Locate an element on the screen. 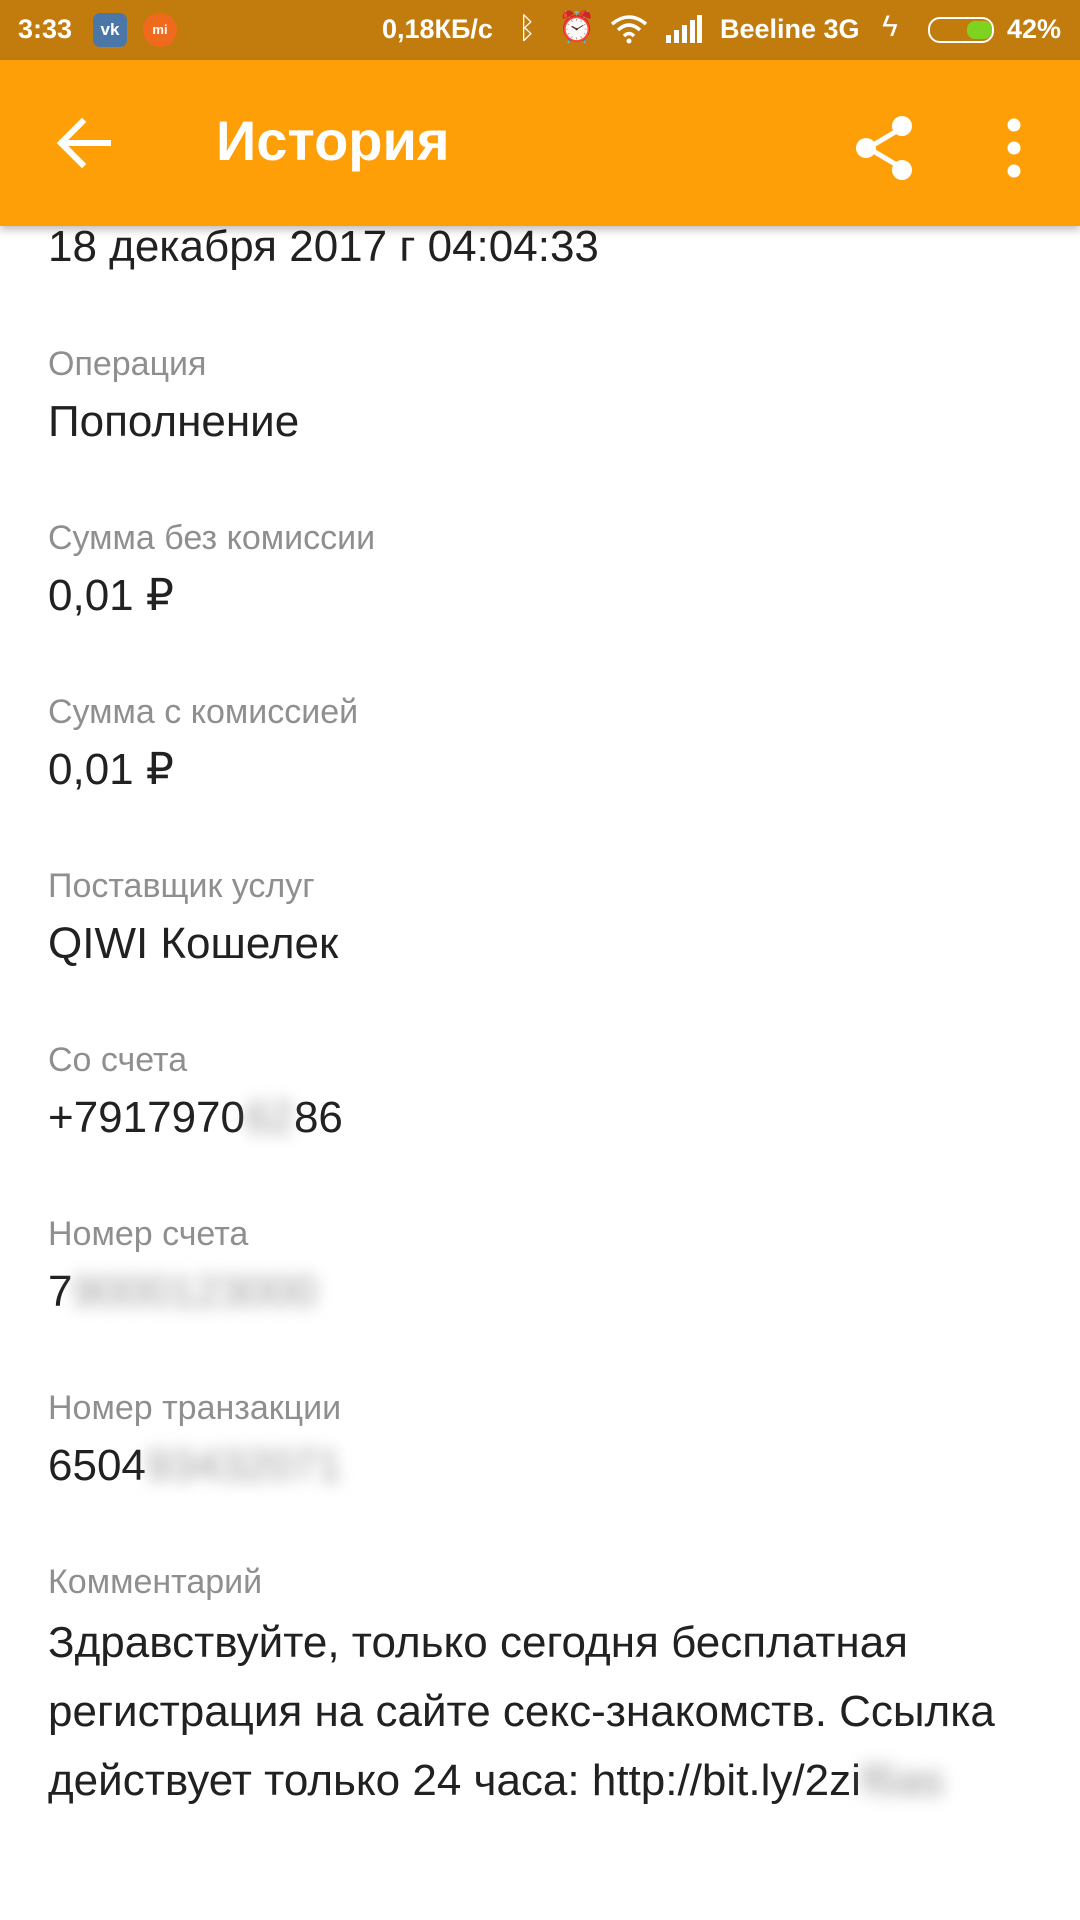  more-options-button is located at coordinates (1012, 148).